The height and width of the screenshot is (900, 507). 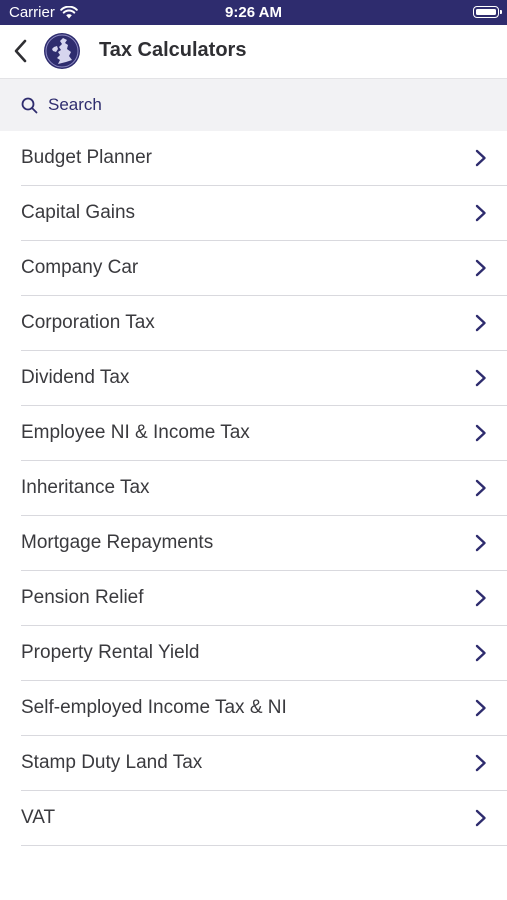 I want to click on list-item-label: Budget Planner, so click(x=86, y=157).